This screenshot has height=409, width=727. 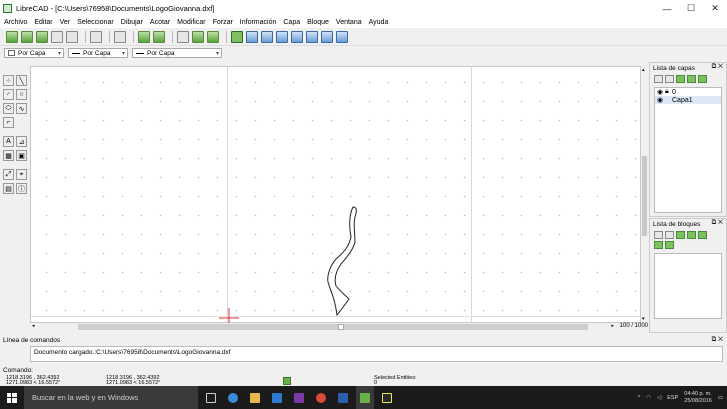 I want to click on scroll-right-icon: ▸, so click(x=612, y=326).